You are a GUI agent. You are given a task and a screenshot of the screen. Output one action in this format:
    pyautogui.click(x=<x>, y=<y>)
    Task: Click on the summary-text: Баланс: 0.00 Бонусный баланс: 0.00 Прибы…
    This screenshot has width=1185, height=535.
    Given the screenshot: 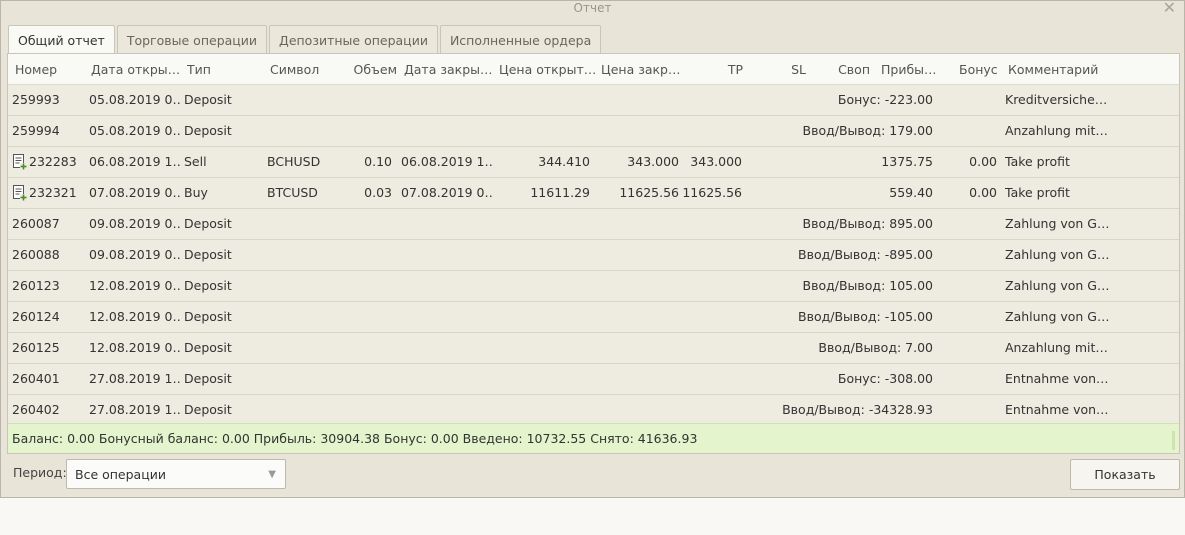 What is the action you would take?
    pyautogui.click(x=355, y=438)
    